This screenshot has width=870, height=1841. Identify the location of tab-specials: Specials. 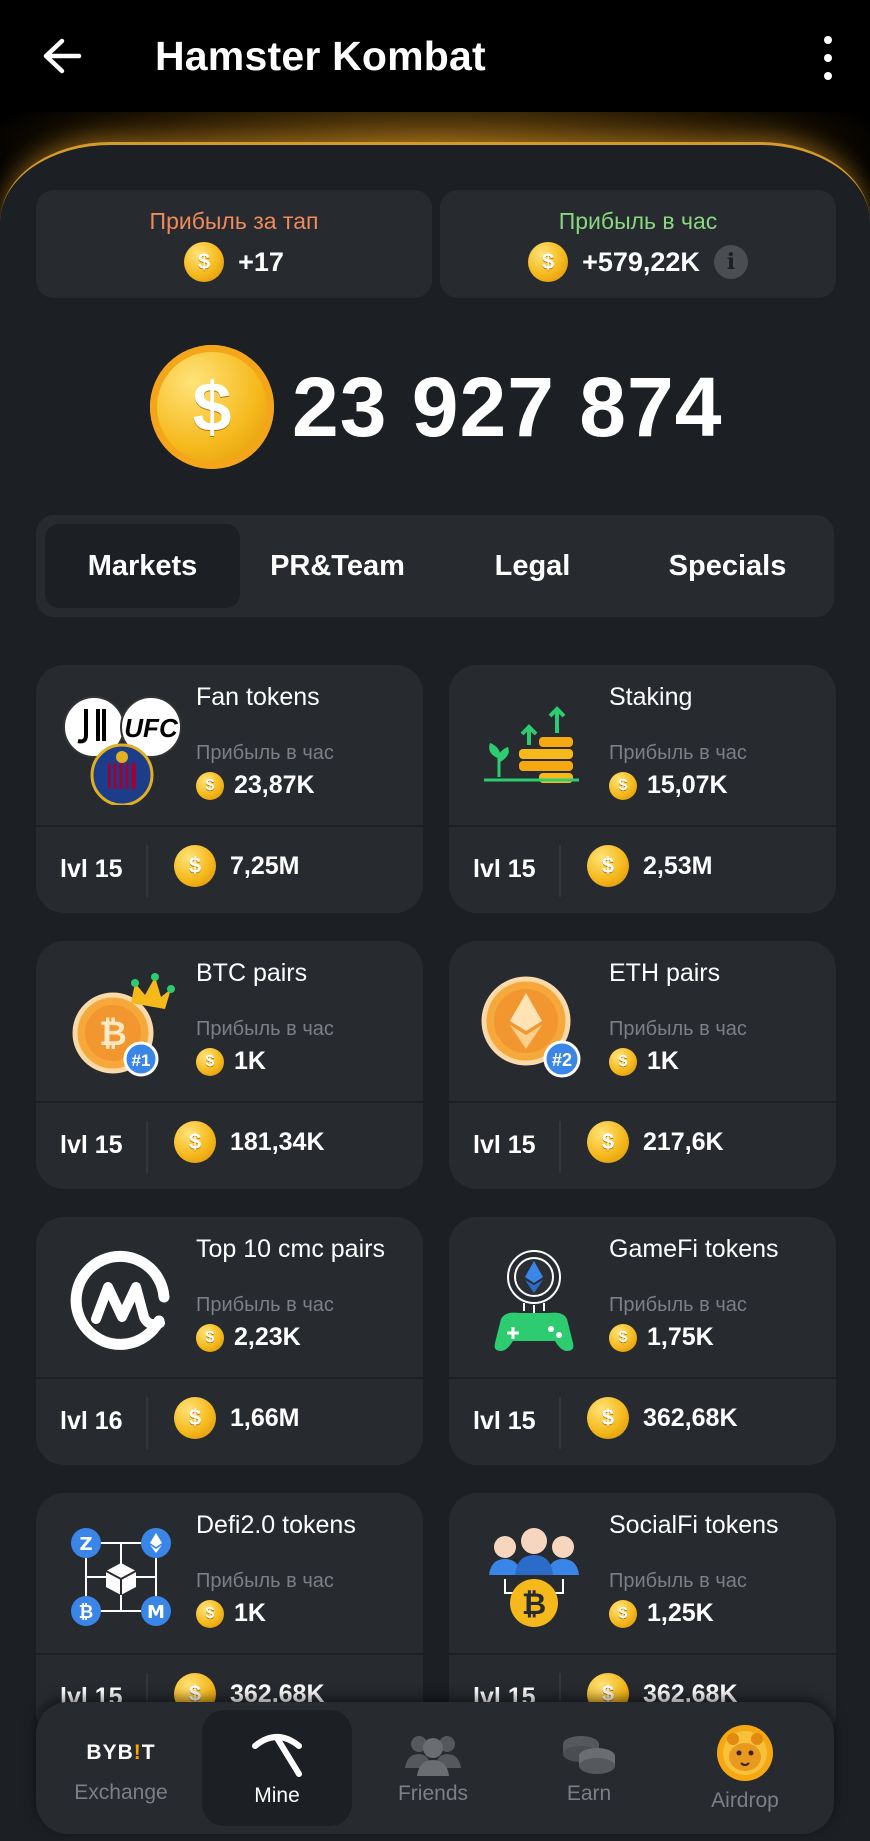
(727, 566).